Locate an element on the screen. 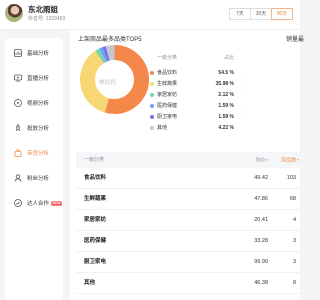  cell-avg-price: 46.38 is located at coordinates (261, 283).